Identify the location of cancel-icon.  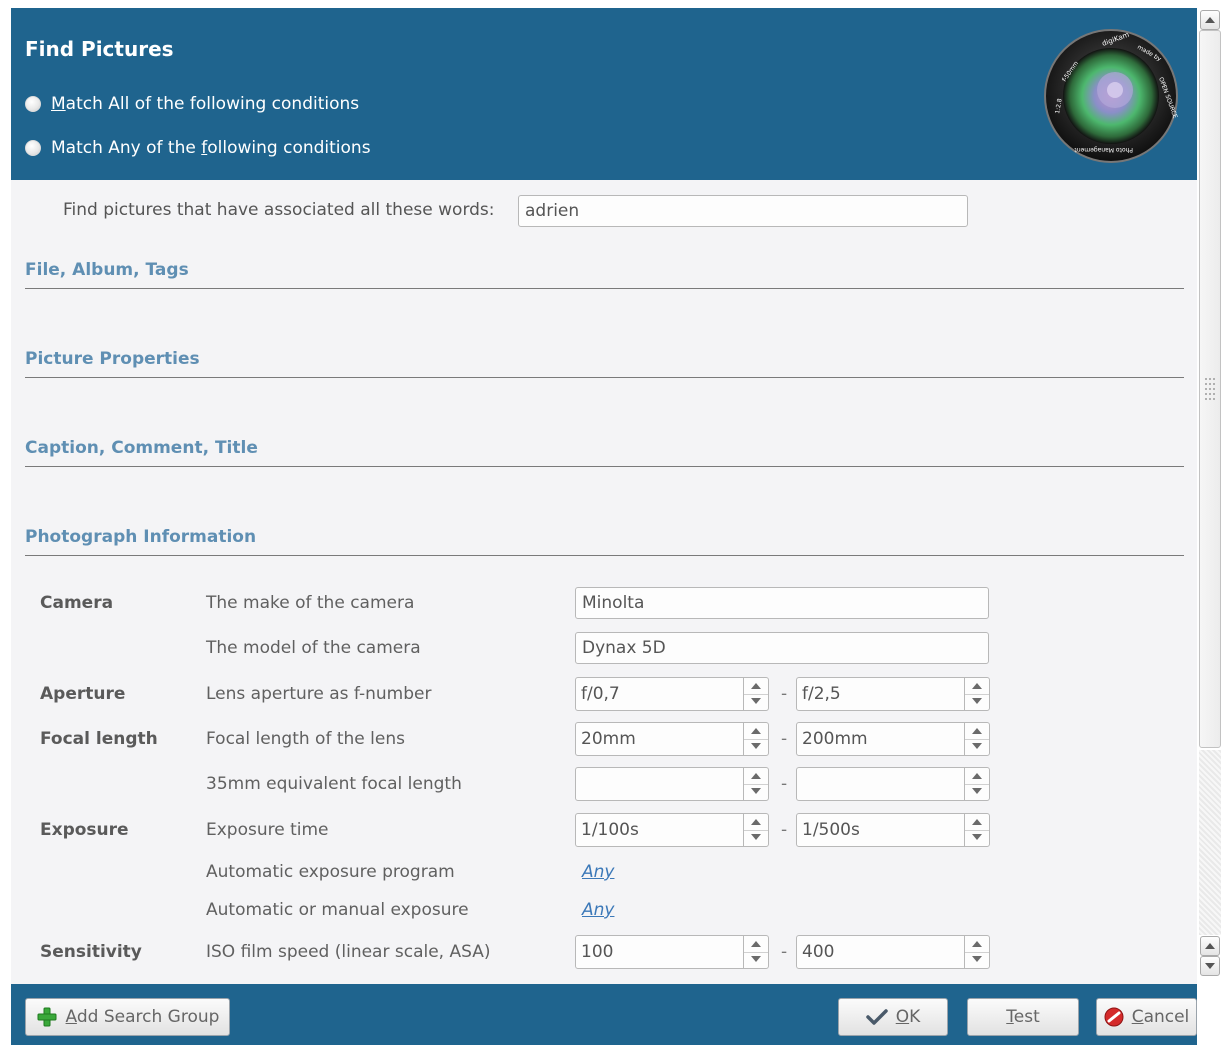
(1114, 1017).